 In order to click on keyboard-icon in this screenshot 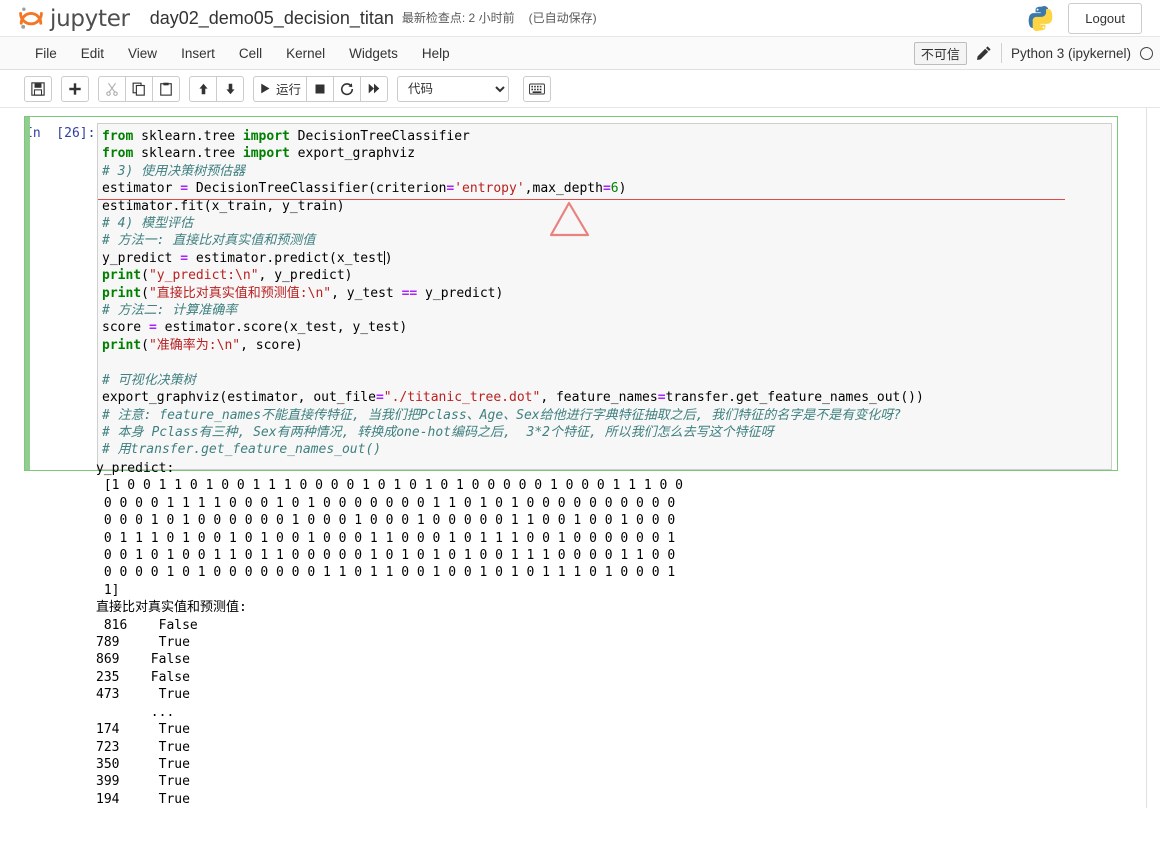, I will do `click(537, 88)`.